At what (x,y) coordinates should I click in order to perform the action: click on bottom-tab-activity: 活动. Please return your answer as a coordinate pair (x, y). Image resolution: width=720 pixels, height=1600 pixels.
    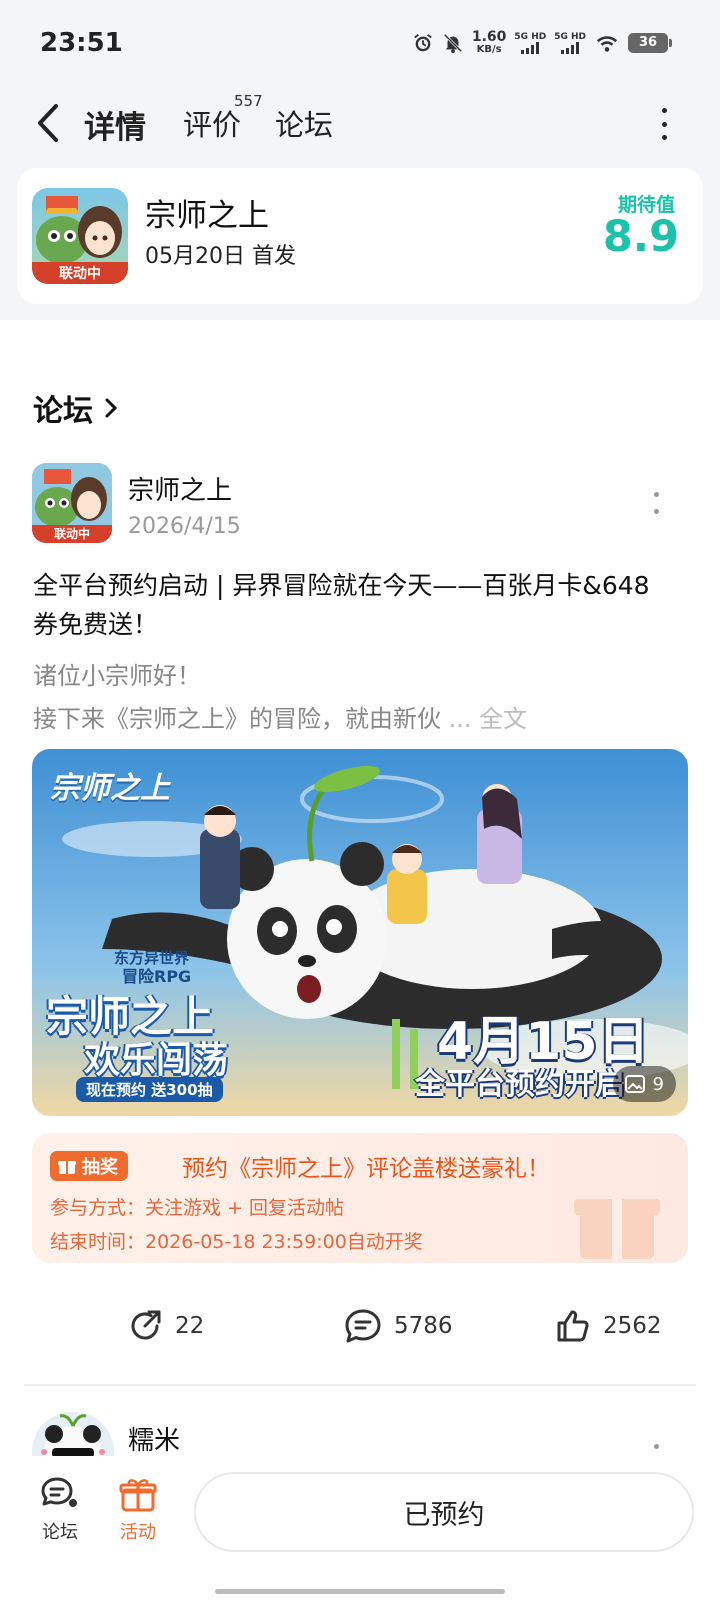
    Looking at the image, I should click on (138, 1510).